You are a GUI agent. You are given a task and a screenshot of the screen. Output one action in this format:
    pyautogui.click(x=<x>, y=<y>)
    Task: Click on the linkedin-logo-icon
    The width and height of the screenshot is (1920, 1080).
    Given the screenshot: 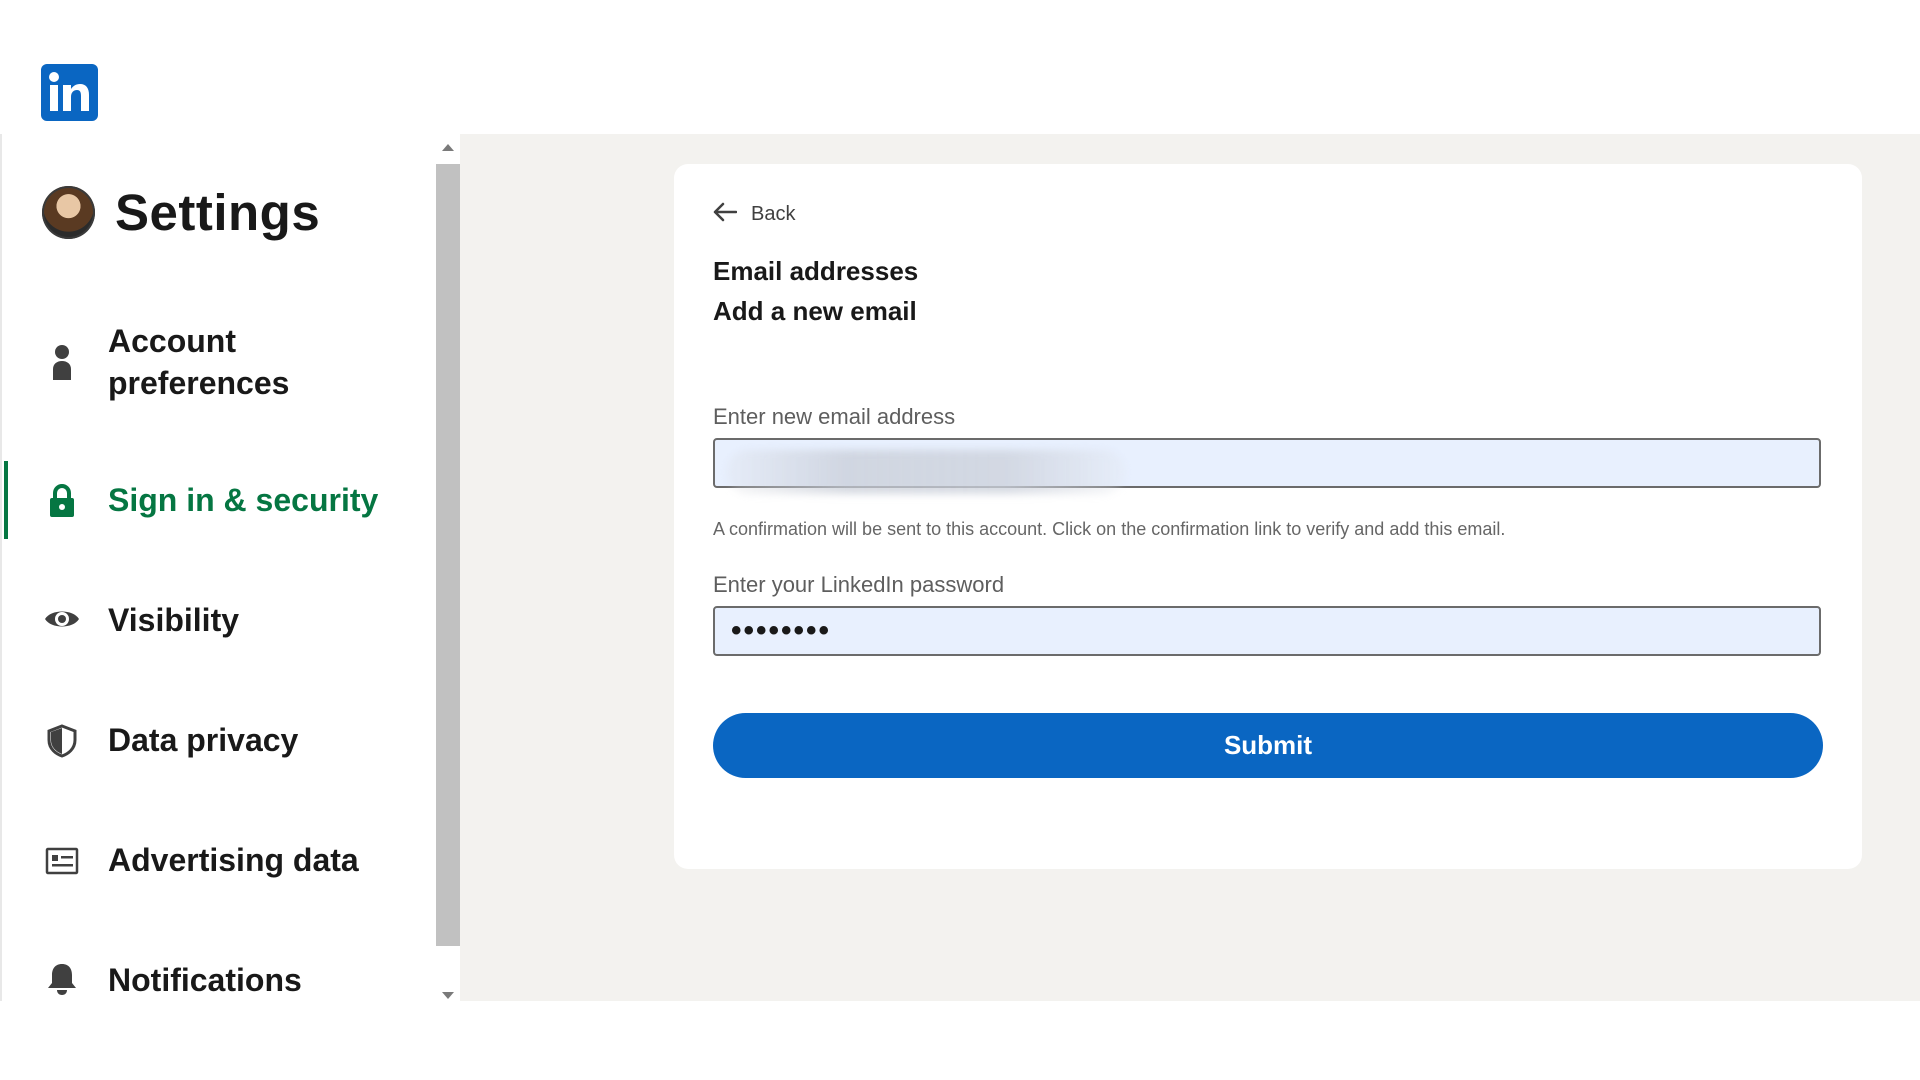 What is the action you would take?
    pyautogui.click(x=69, y=92)
    